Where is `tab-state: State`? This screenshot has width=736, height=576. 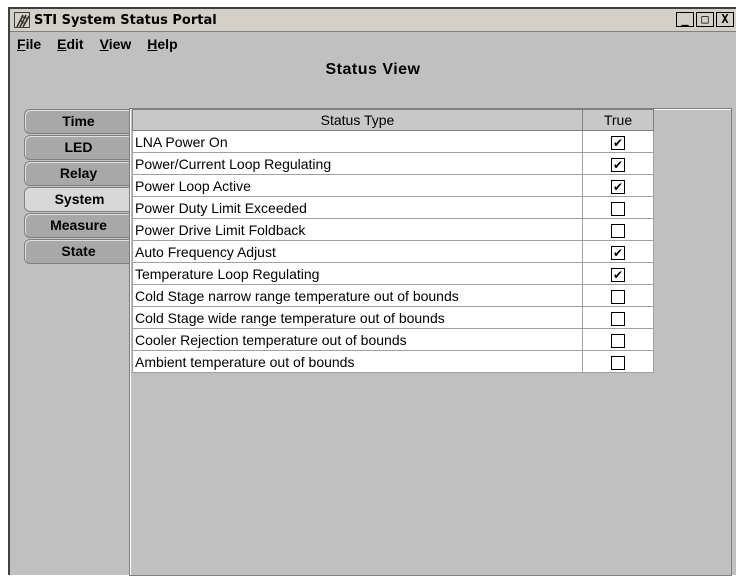 tab-state: State is located at coordinates (78, 251).